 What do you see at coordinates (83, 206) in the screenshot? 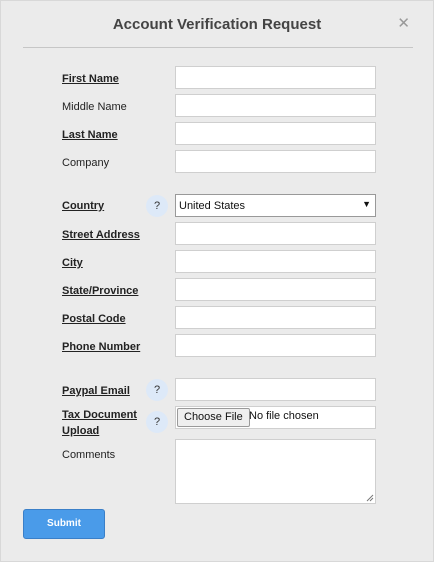
I see `country-label: Country` at bounding box center [83, 206].